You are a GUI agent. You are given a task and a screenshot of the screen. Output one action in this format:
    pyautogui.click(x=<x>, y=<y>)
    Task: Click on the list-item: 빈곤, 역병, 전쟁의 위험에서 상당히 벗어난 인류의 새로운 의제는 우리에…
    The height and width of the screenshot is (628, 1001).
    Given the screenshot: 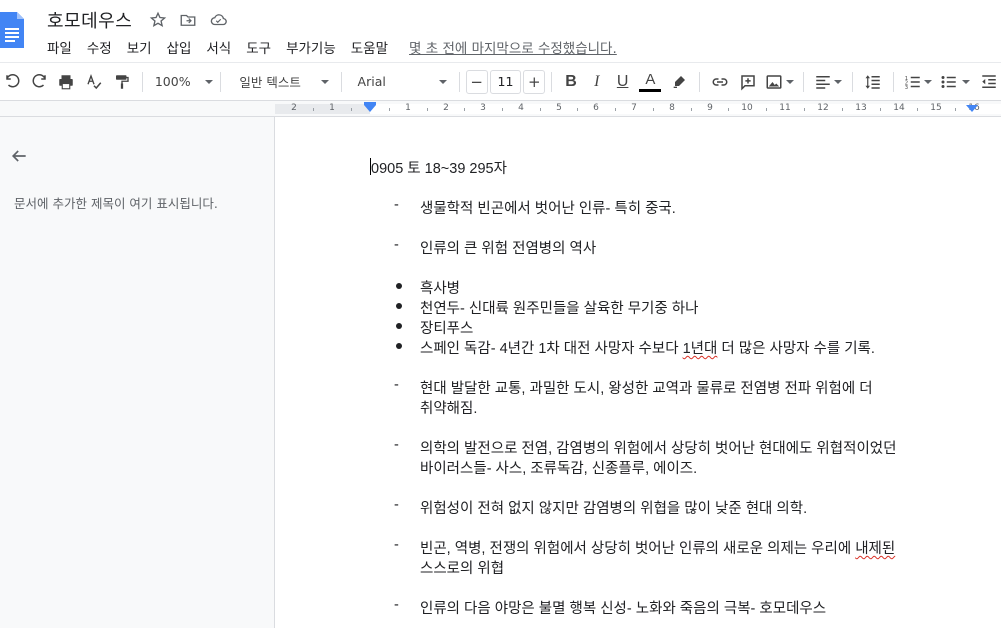 What is the action you would take?
    pyautogui.click(x=657, y=547)
    